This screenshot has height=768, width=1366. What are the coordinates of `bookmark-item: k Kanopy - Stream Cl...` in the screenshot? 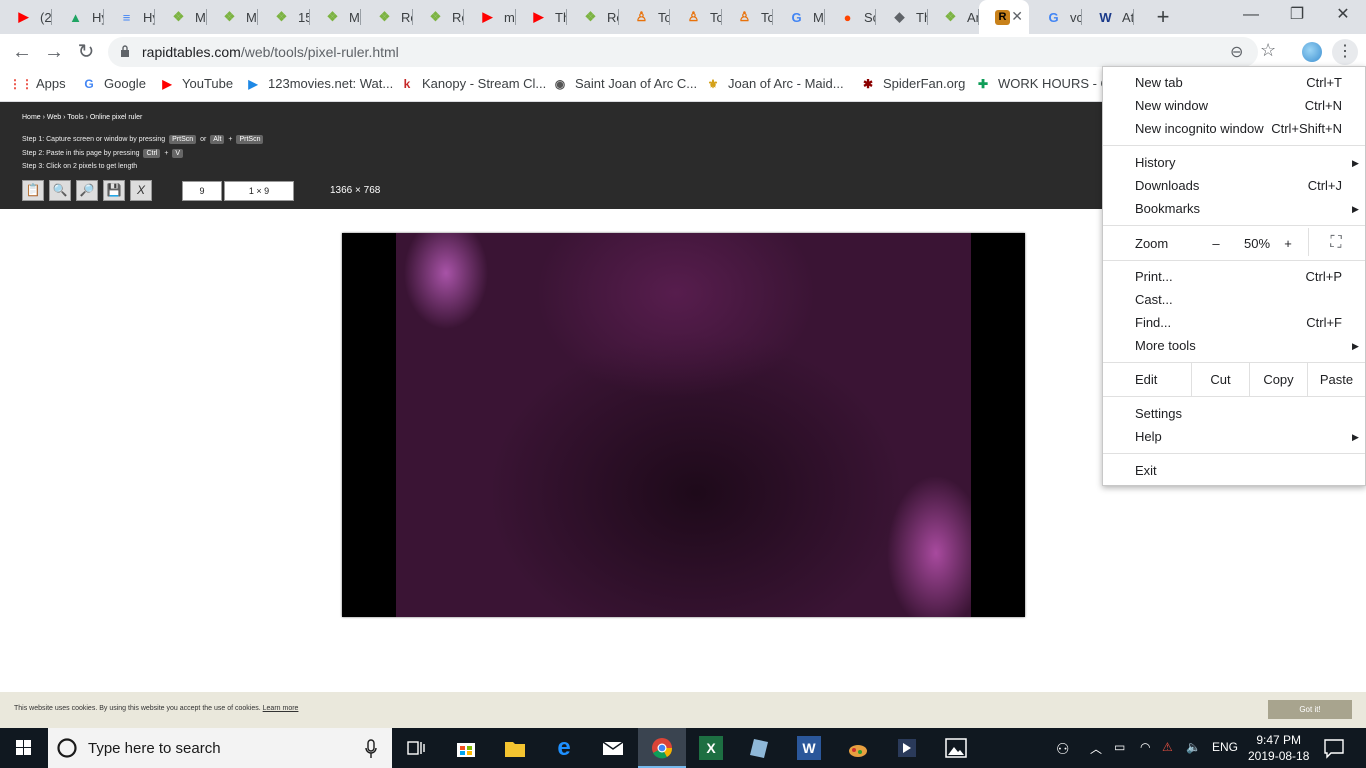 It's located at (473, 83).